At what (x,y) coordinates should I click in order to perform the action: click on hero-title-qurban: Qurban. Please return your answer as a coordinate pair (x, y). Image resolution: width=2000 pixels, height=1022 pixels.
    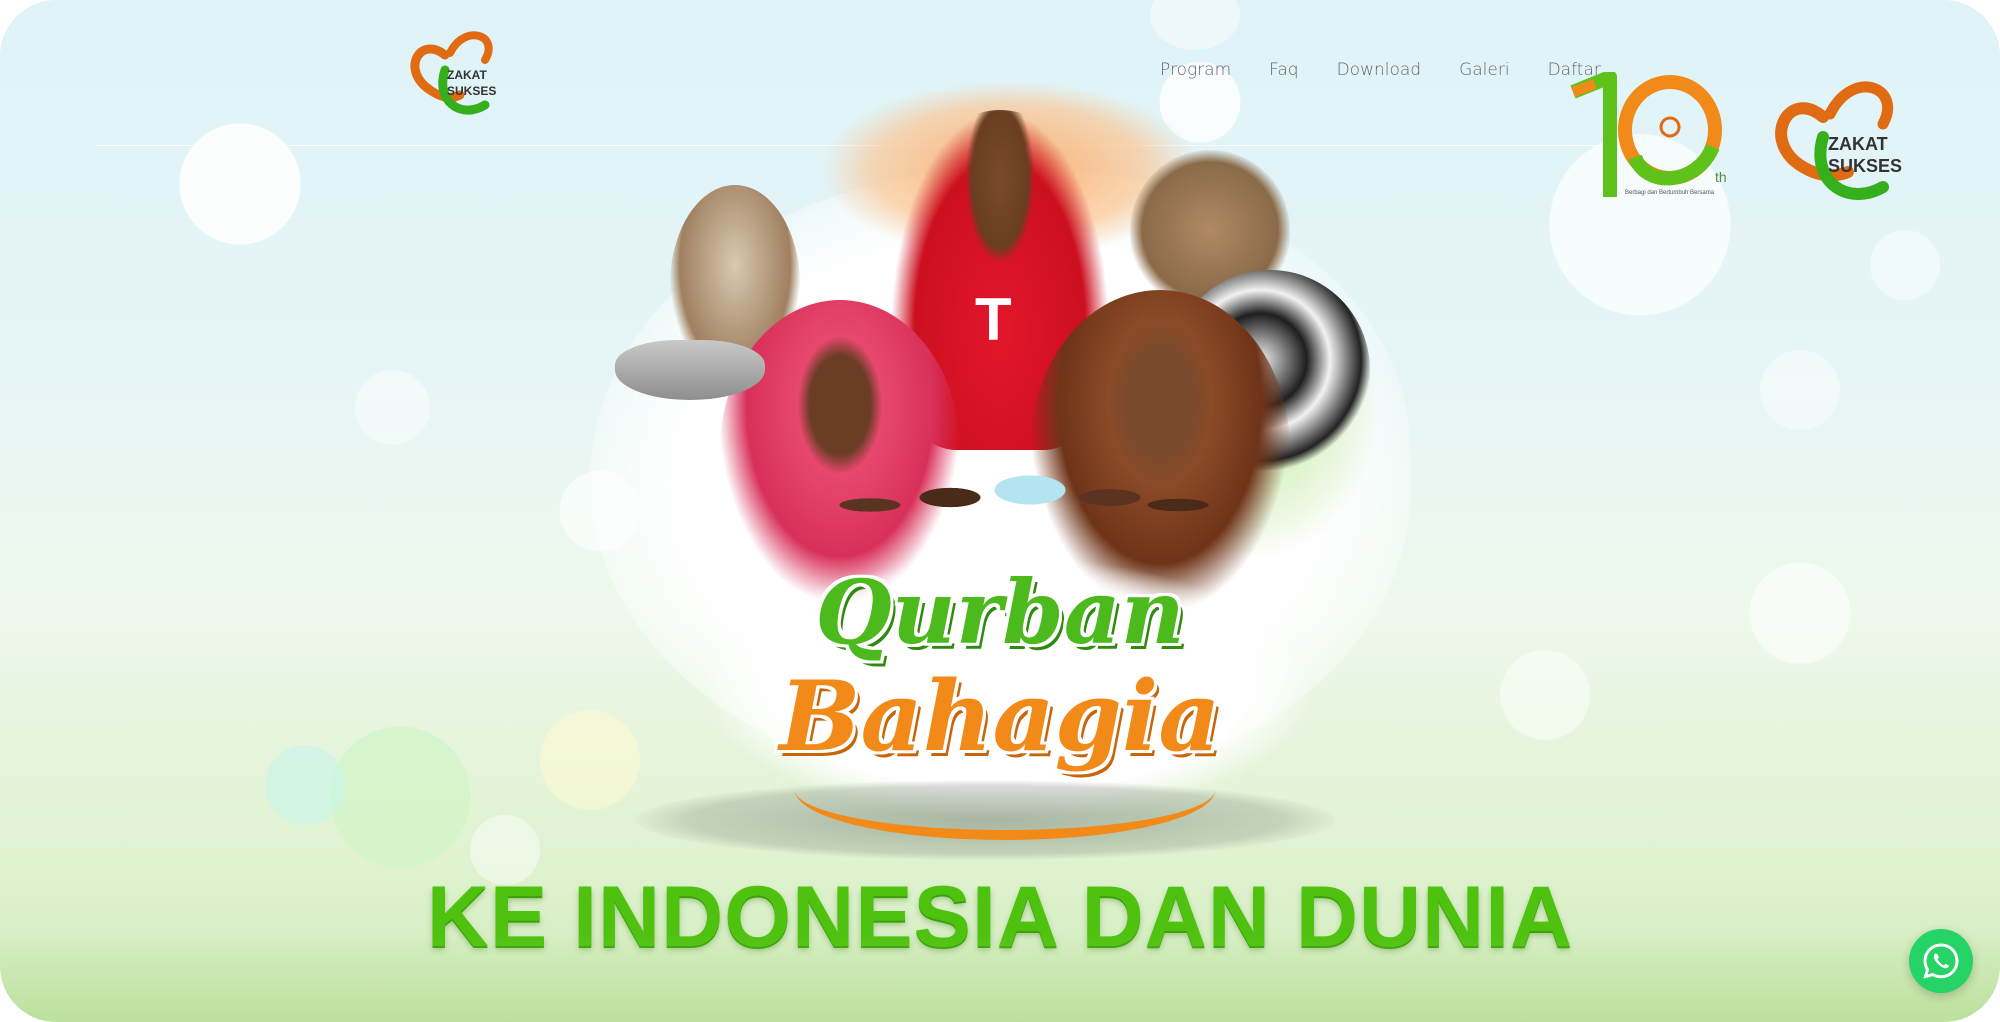
    Looking at the image, I should click on (1000, 612).